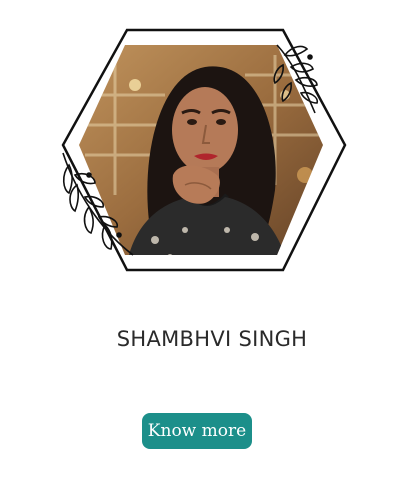 Image resolution: width=401 pixels, height=500 pixels. I want to click on know-more-button: Know more, so click(197, 431).